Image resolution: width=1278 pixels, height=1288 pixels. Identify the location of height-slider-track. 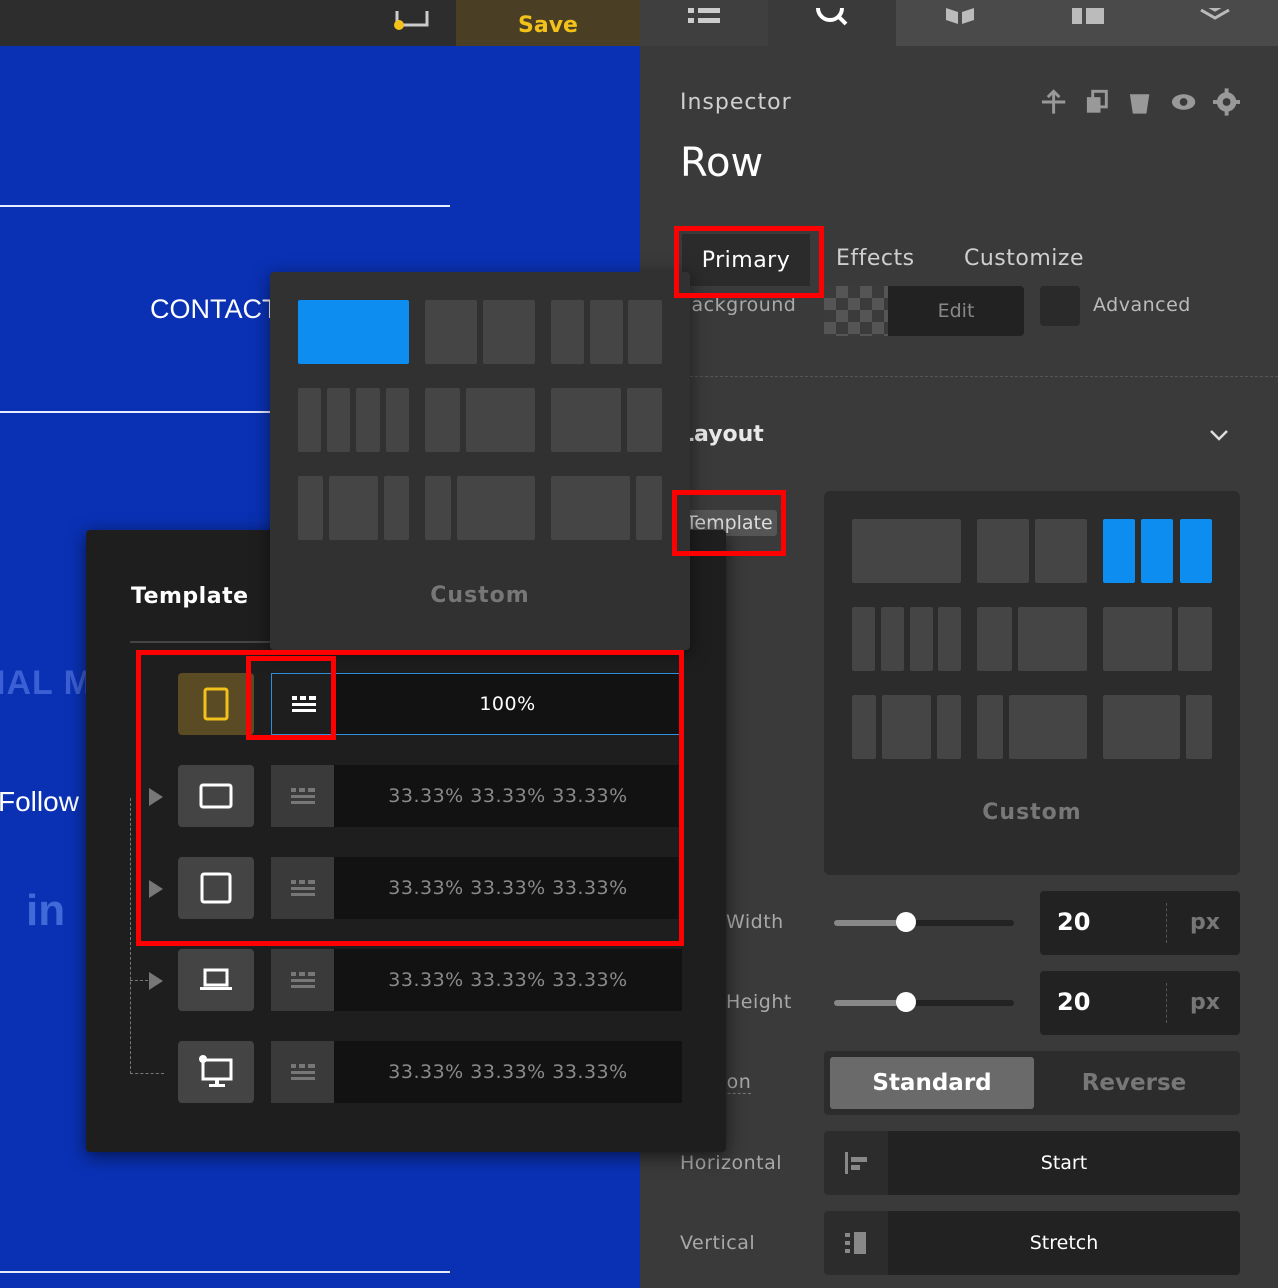
(924, 1003).